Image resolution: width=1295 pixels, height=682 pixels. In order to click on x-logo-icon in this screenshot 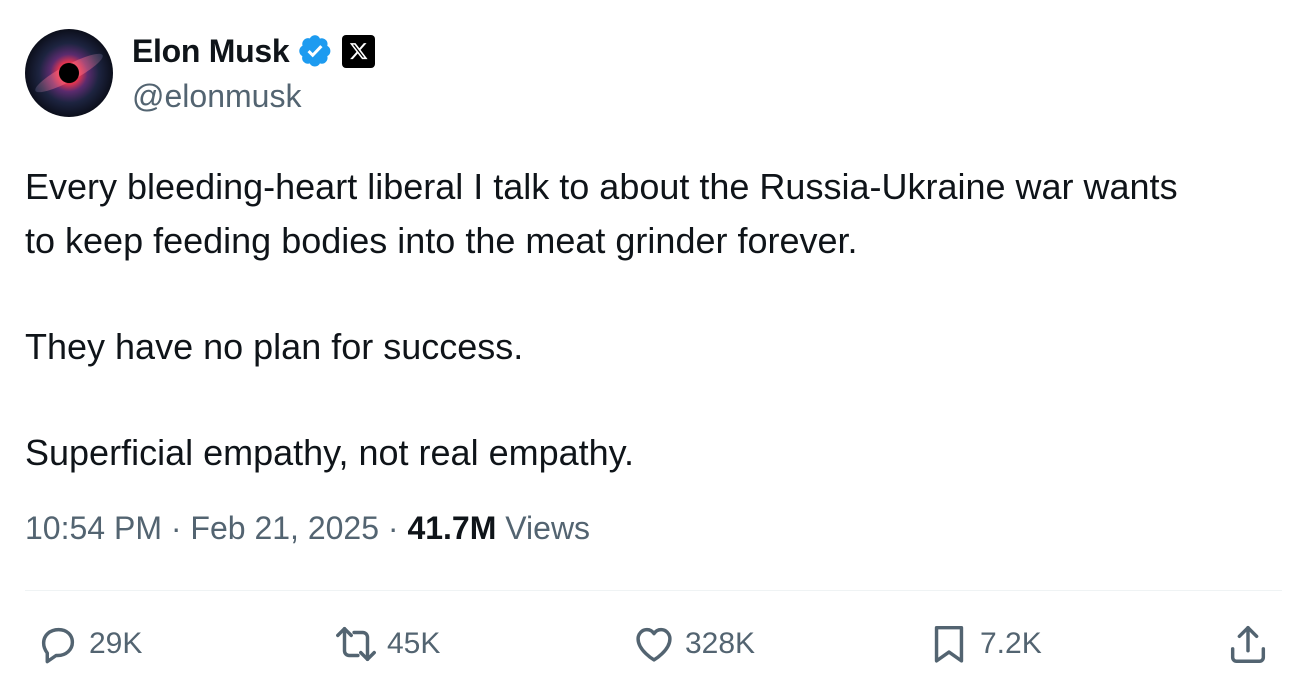, I will do `click(359, 51)`.